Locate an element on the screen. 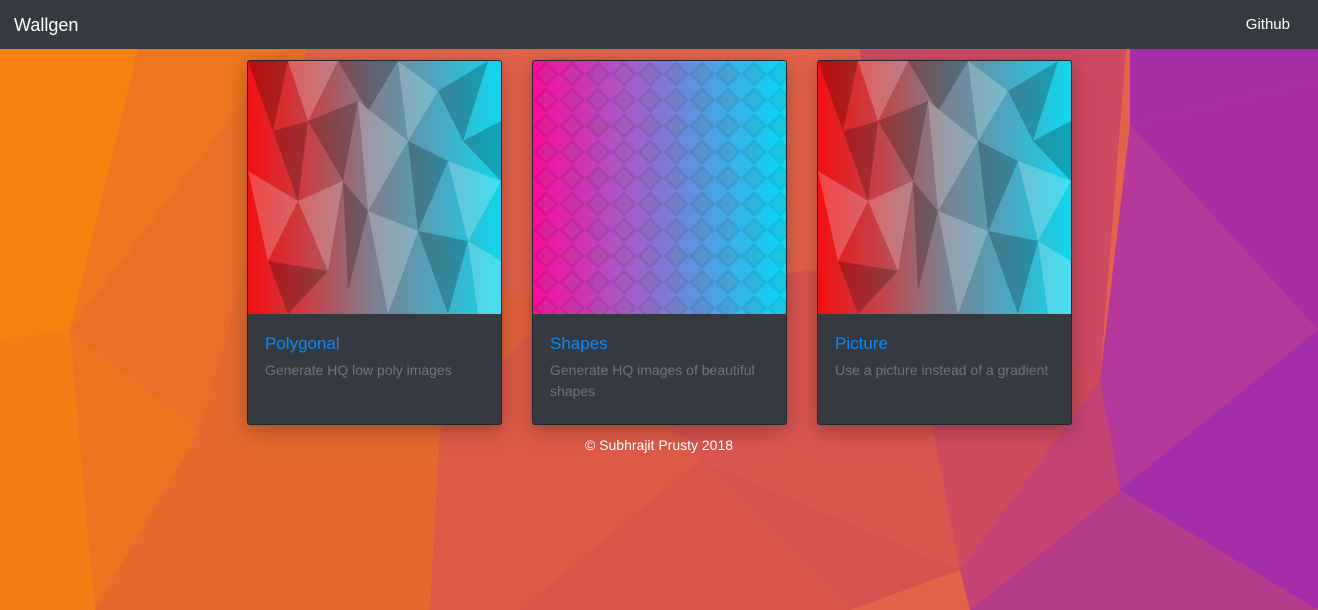 This screenshot has height=610, width=1318. polygonal-thumbnail is located at coordinates (374, 187).